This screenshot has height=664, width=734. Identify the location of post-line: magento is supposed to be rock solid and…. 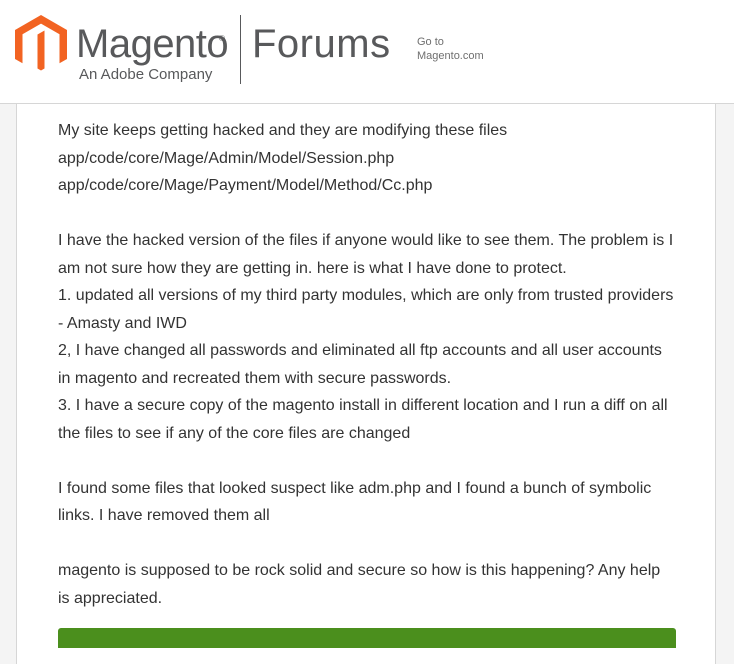
(359, 570).